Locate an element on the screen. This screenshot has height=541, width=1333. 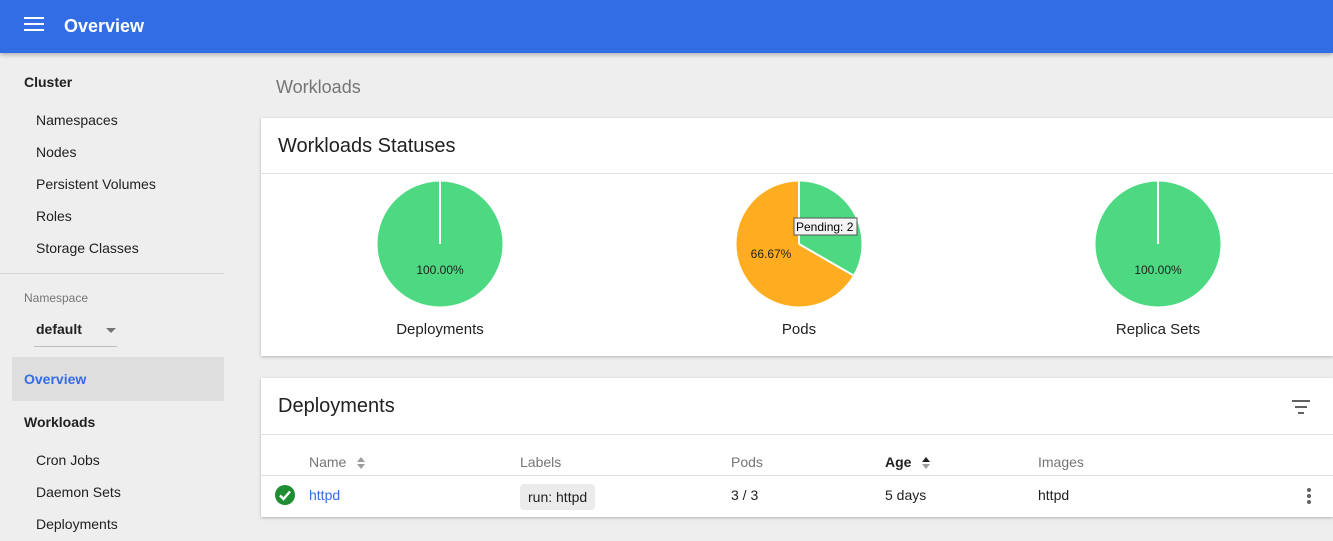
sidebar-divider is located at coordinates (112, 273).